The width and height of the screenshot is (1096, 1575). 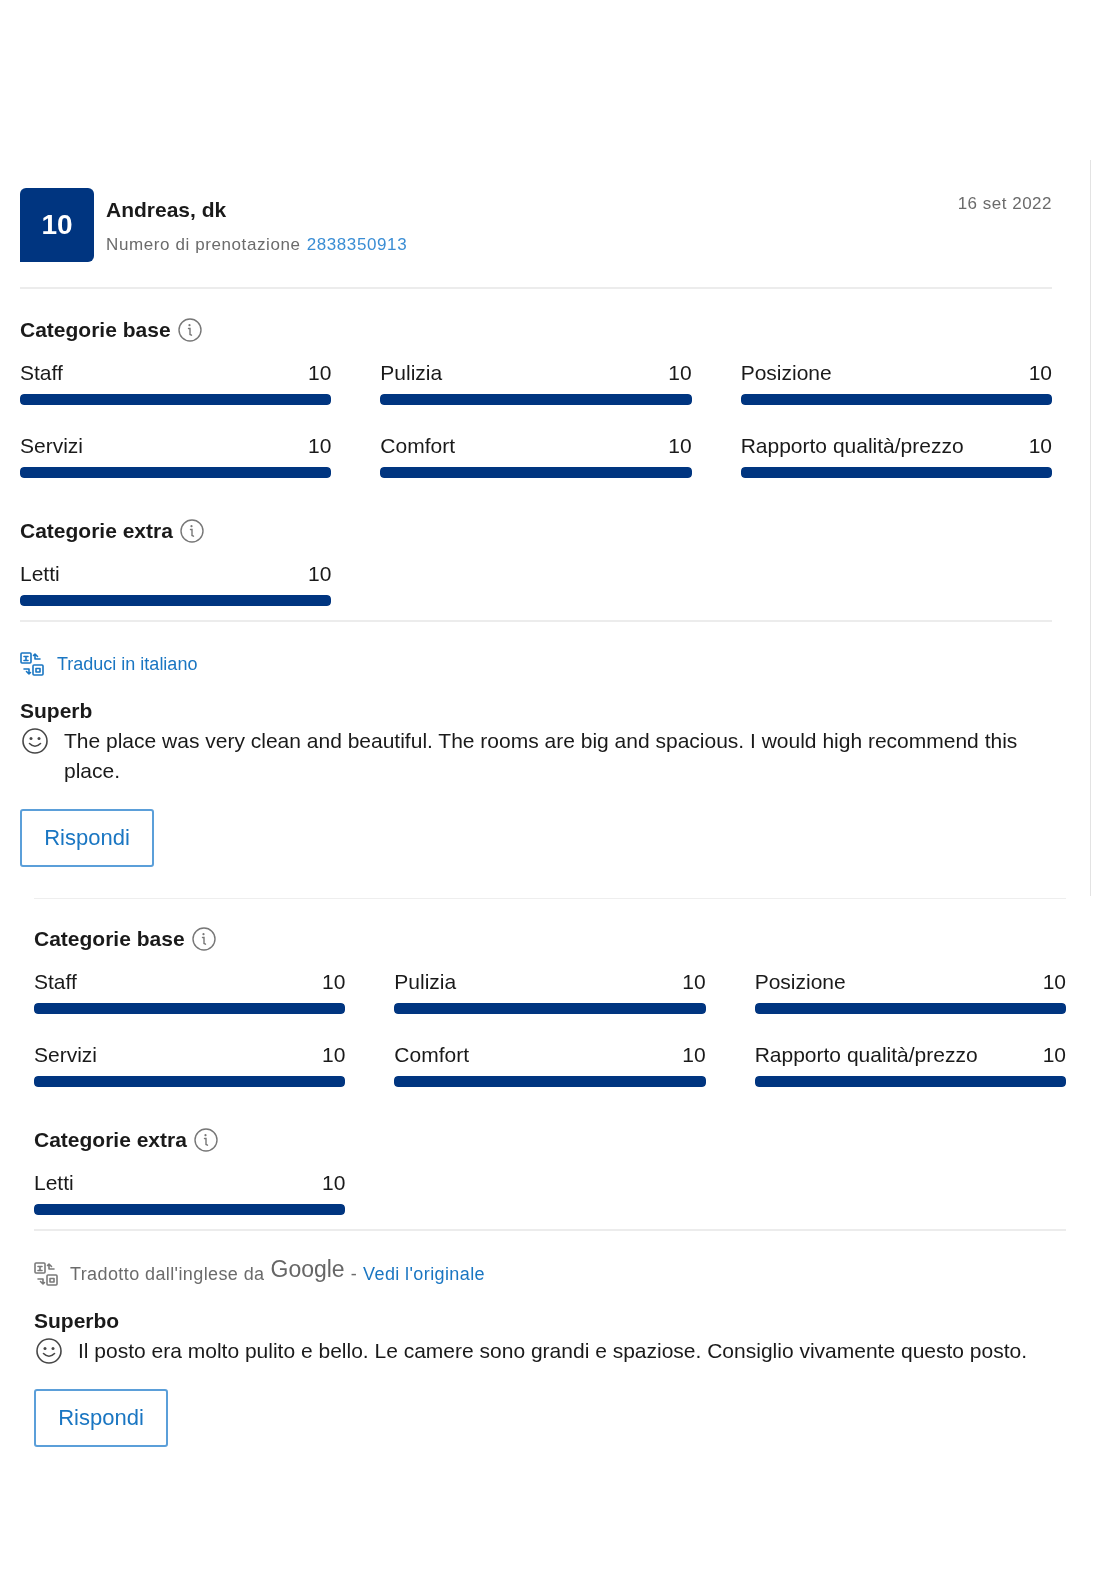 I want to click on original-link: Vedi l'originale, so click(x=424, y=1274).